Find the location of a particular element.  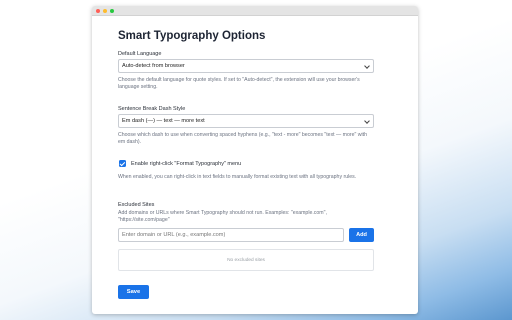

window-titlebar is located at coordinates (255, 11).